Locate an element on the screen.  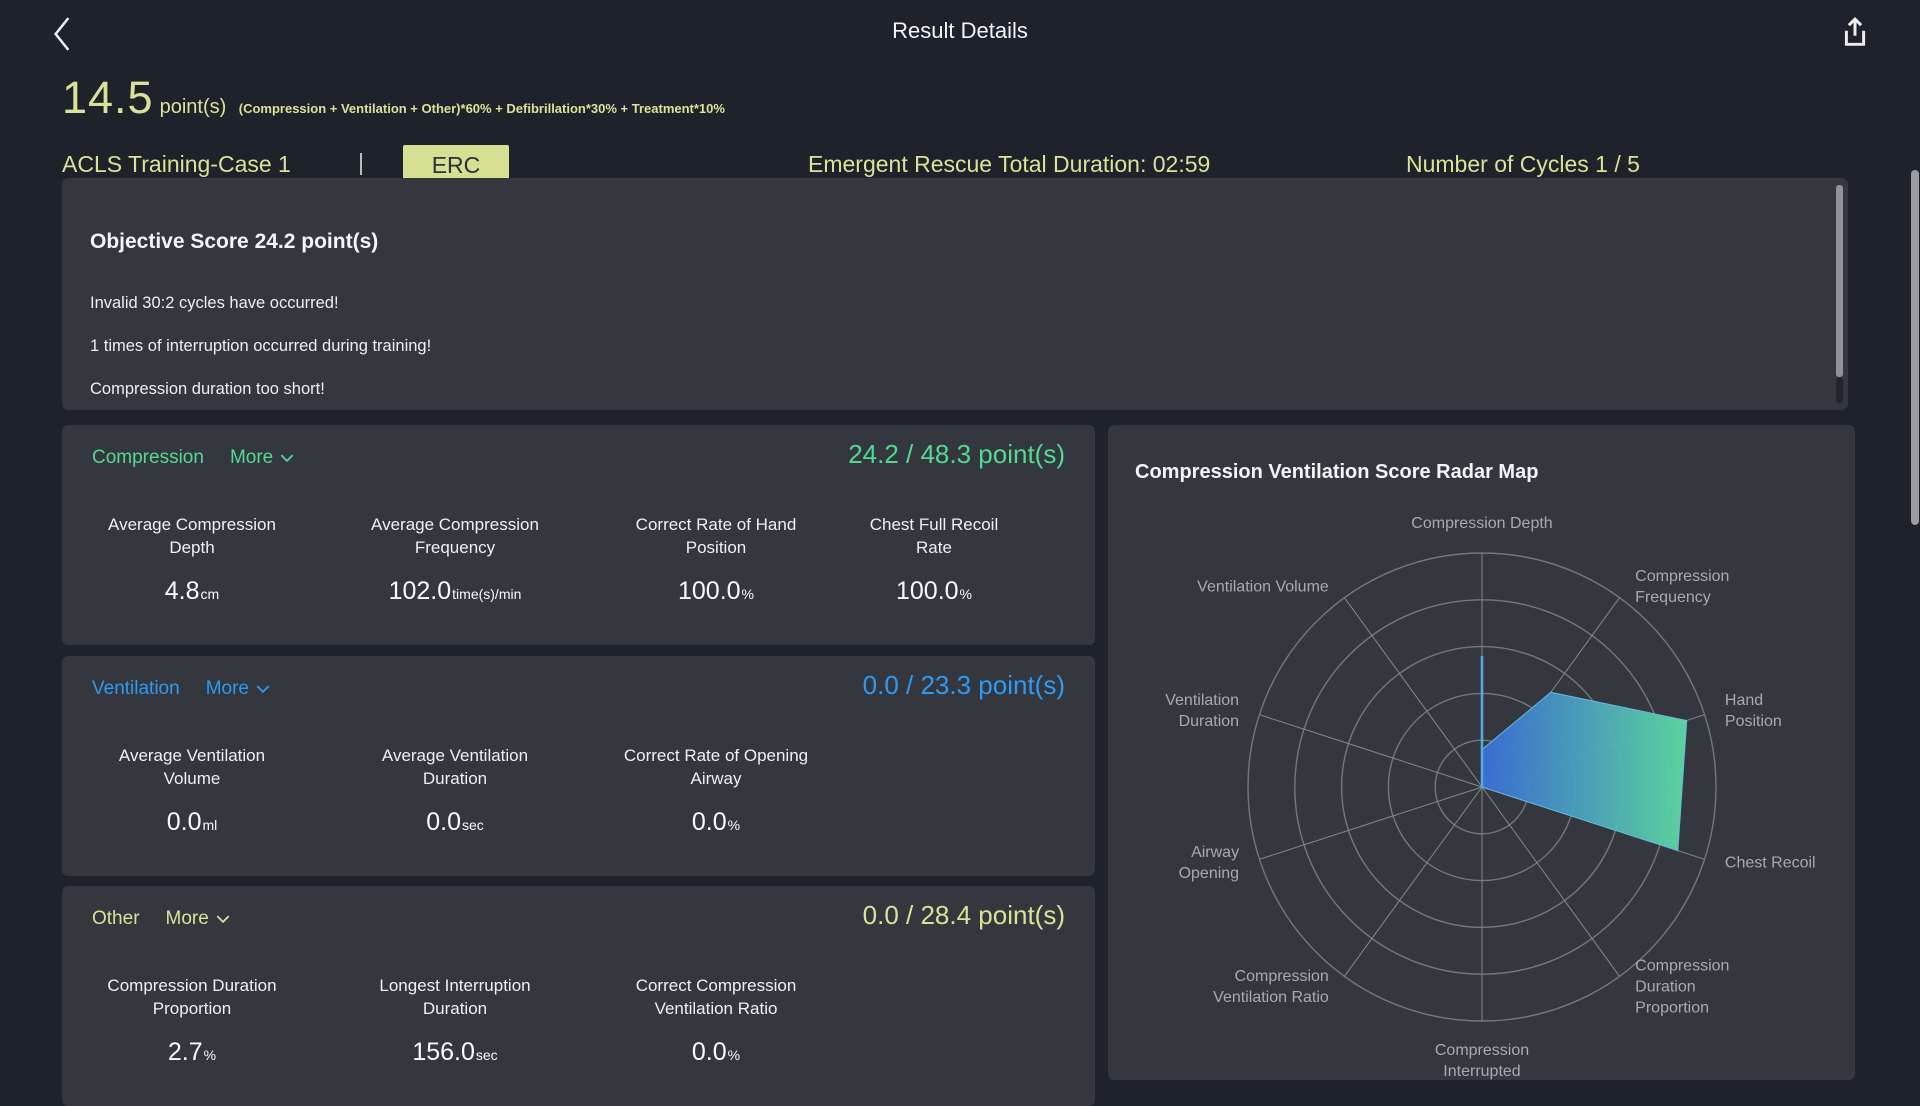
radar-axis-label: Compression Ventilation Ratio is located at coordinates (1271, 986).